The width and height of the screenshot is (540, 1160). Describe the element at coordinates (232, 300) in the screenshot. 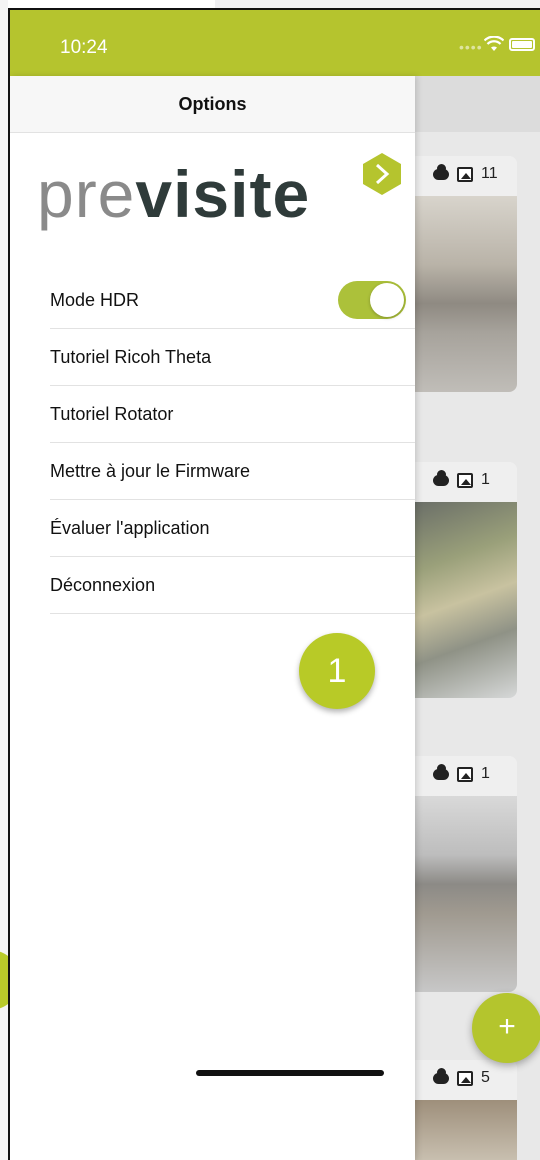

I see `menu-item-mode-hdr: Mode HDR` at that location.